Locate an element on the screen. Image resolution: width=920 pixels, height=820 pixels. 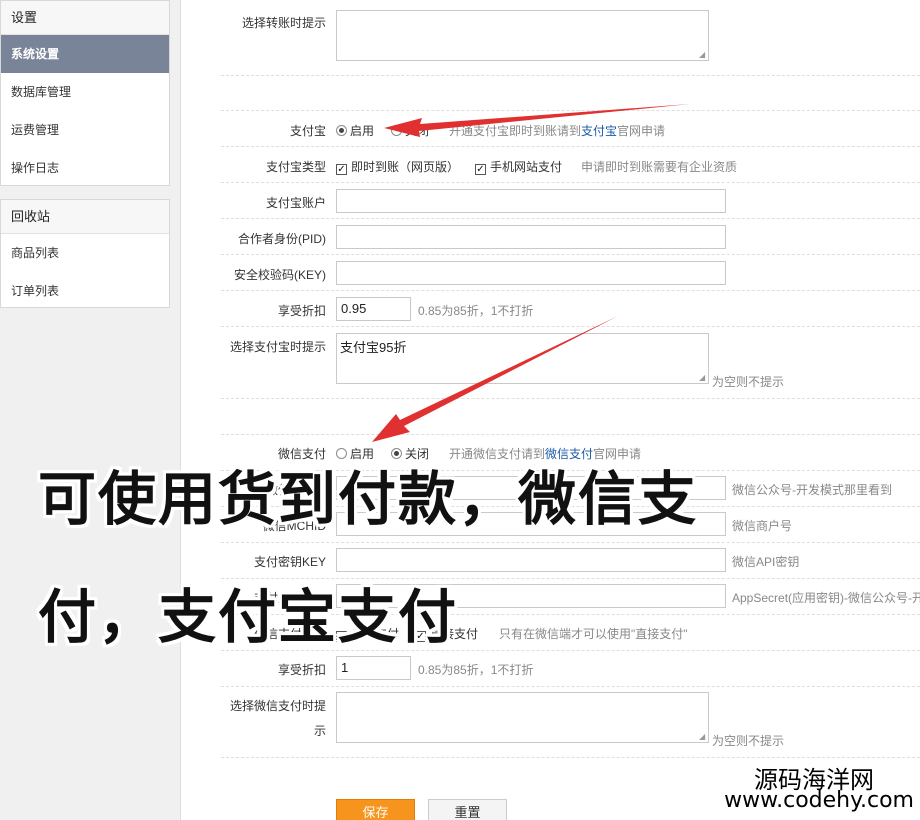
alipay-discount-input: 0.95 is located at coordinates (373, 309).